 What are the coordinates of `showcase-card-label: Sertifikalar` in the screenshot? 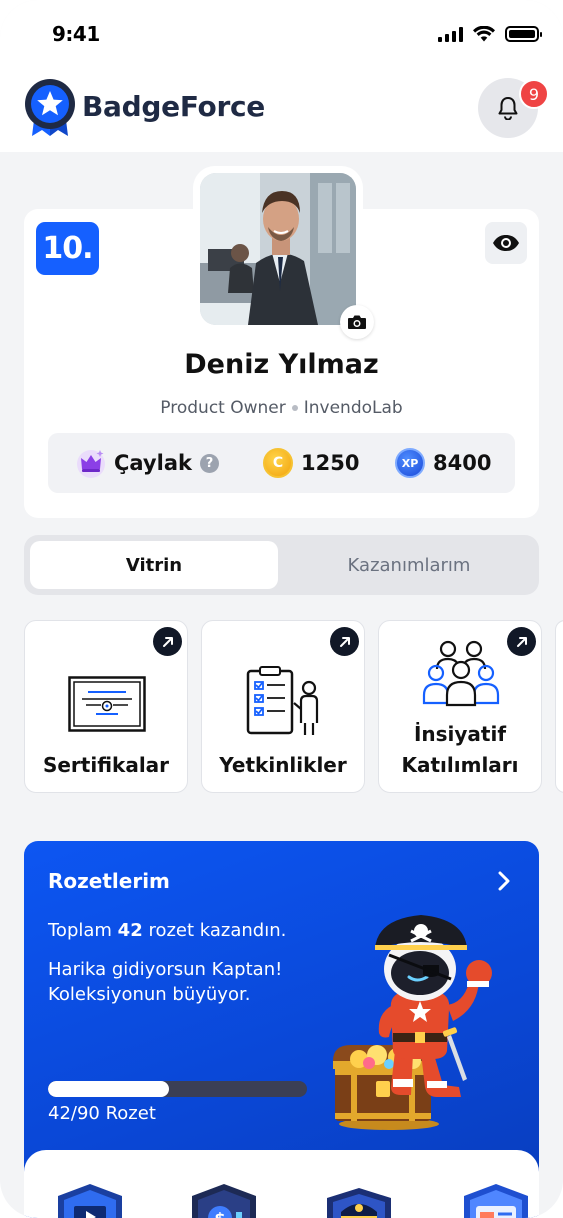 It's located at (106, 765).